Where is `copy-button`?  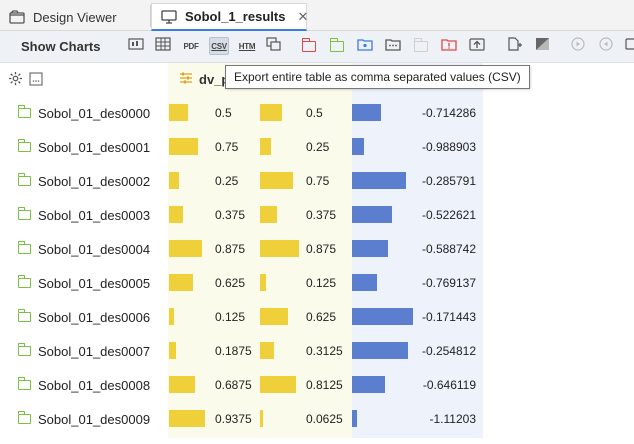 copy-button is located at coordinates (274, 45).